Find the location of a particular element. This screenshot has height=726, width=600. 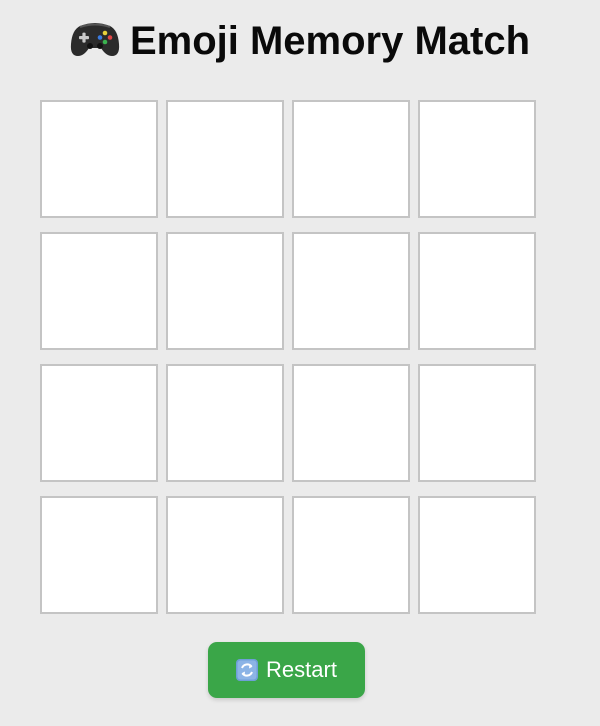

page-title: Emoji Memory Match is located at coordinates (300, 43).